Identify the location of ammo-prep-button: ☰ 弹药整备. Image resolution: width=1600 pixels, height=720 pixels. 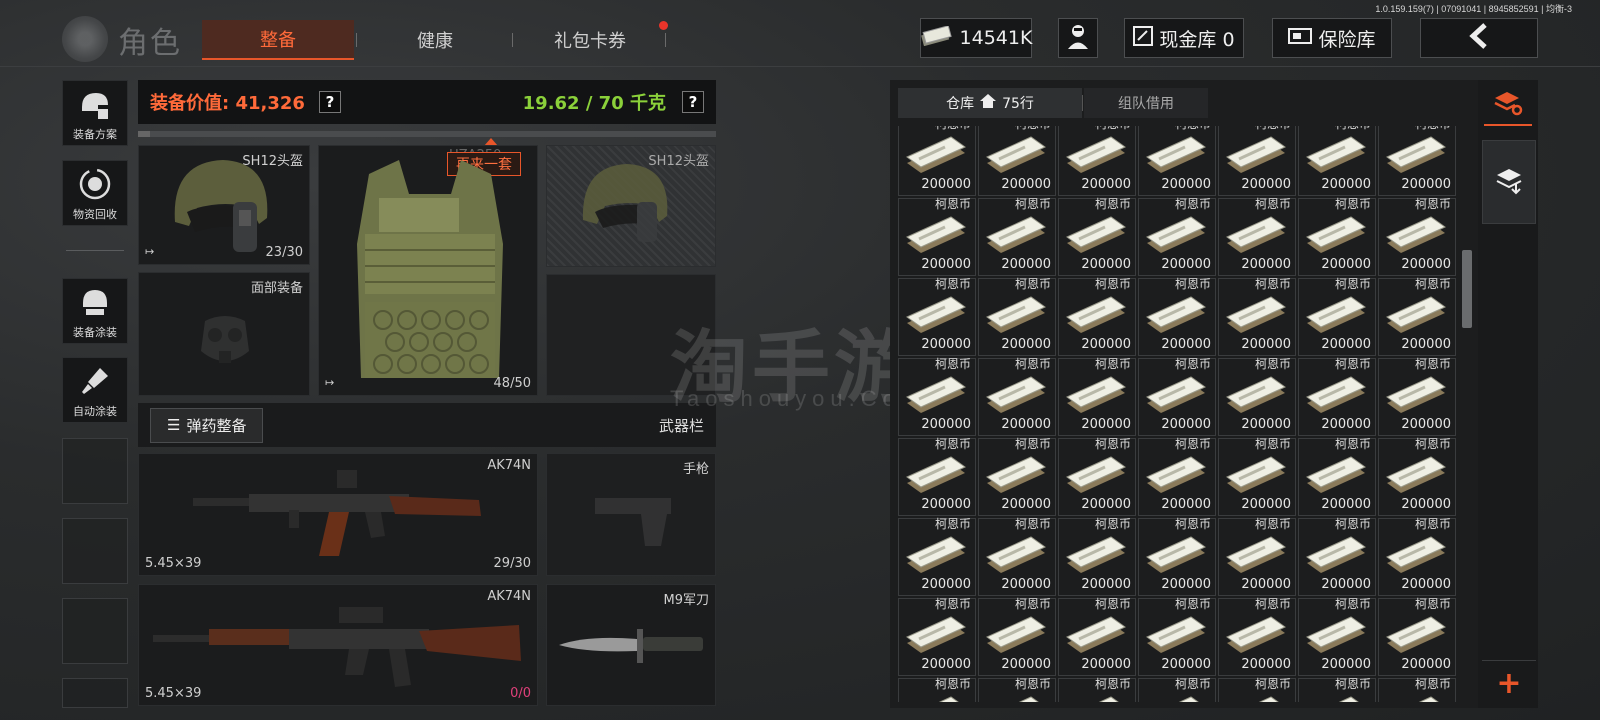
(207, 425).